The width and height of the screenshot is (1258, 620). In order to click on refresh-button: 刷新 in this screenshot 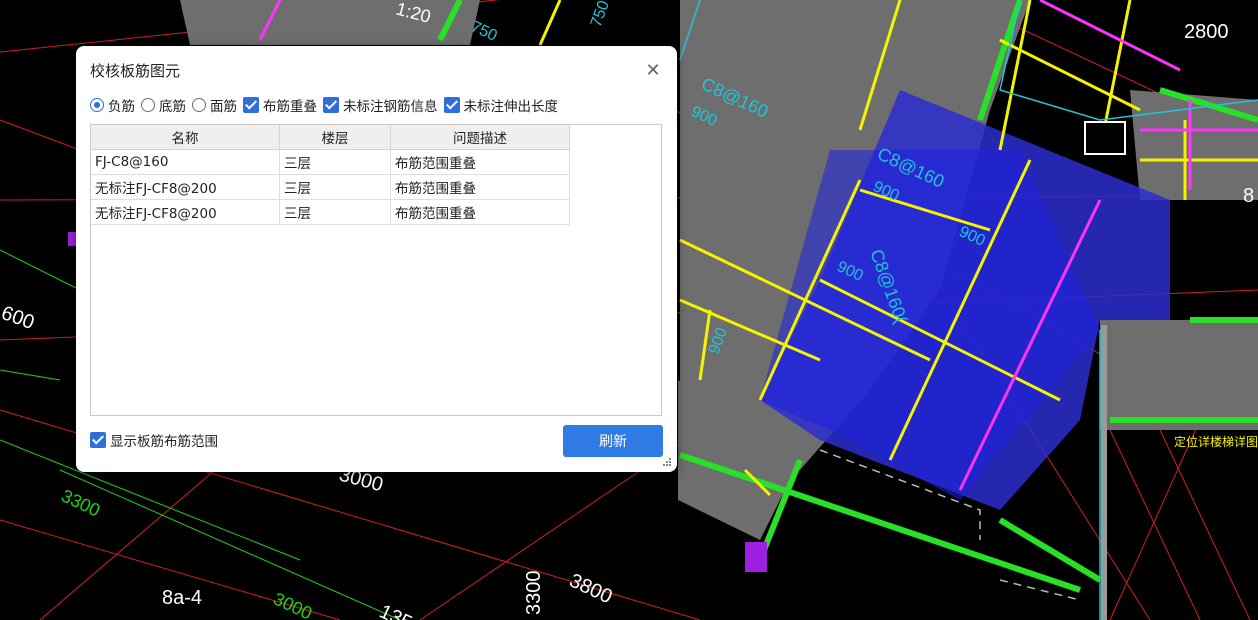, I will do `click(613, 441)`.